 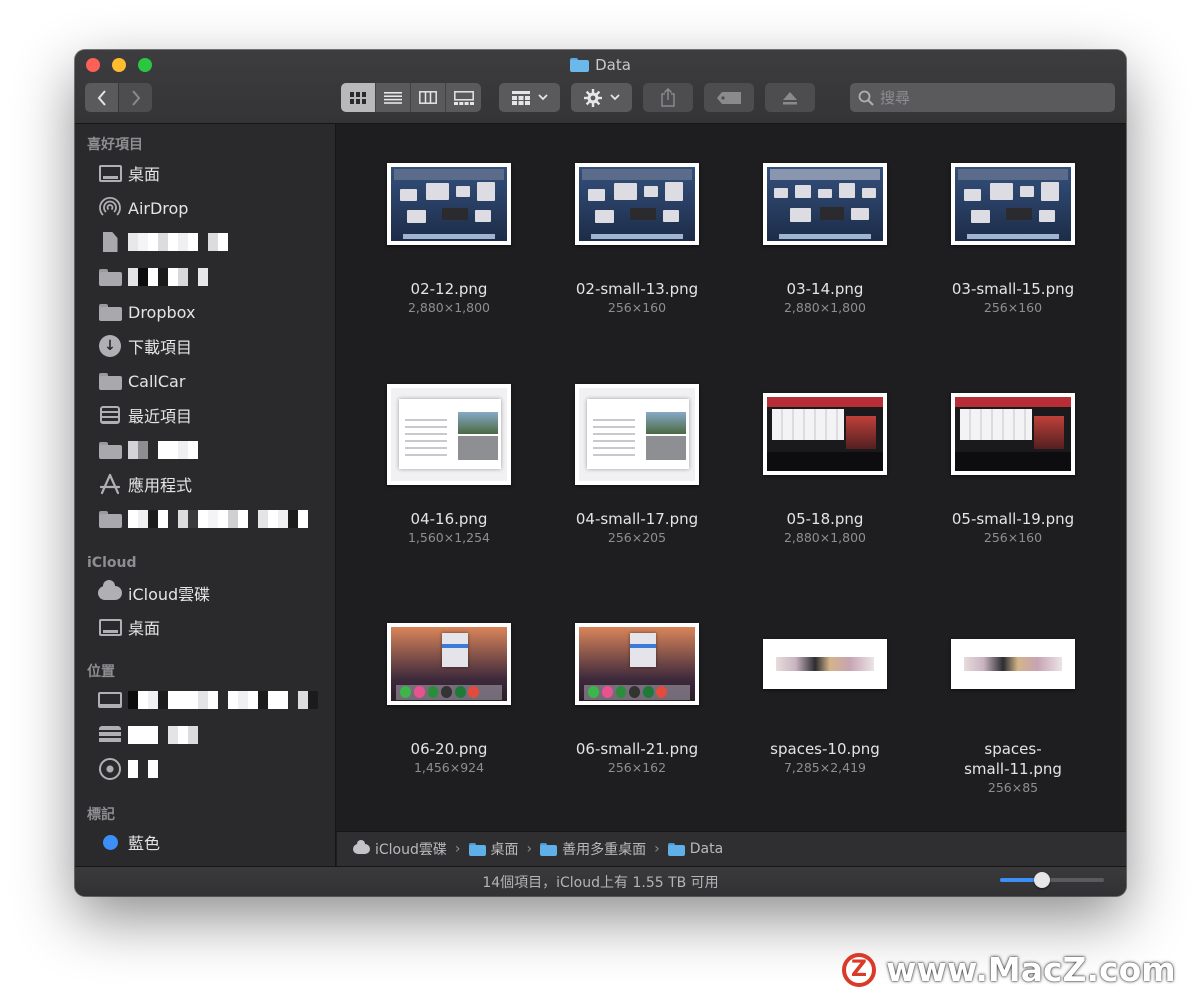 I want to click on slider-knob, so click(x=1041, y=880).